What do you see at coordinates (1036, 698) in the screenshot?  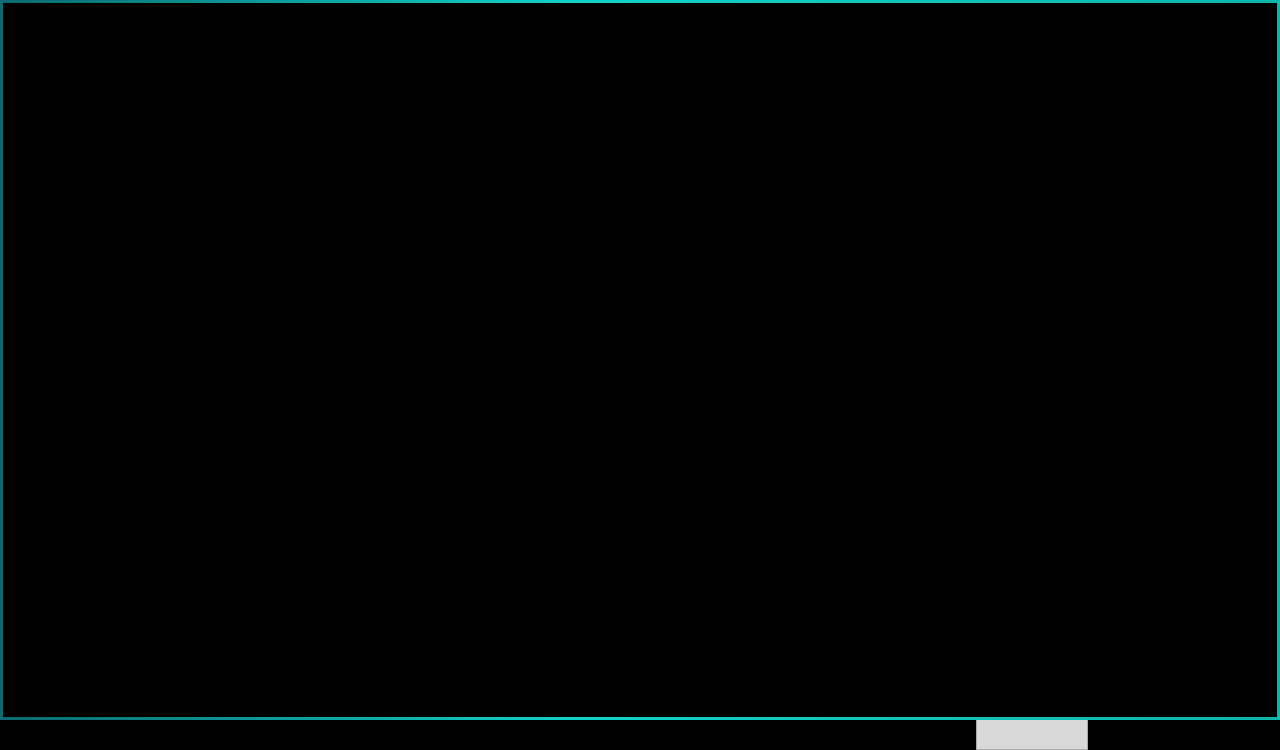 I see `gauge-label: Watt` at bounding box center [1036, 698].